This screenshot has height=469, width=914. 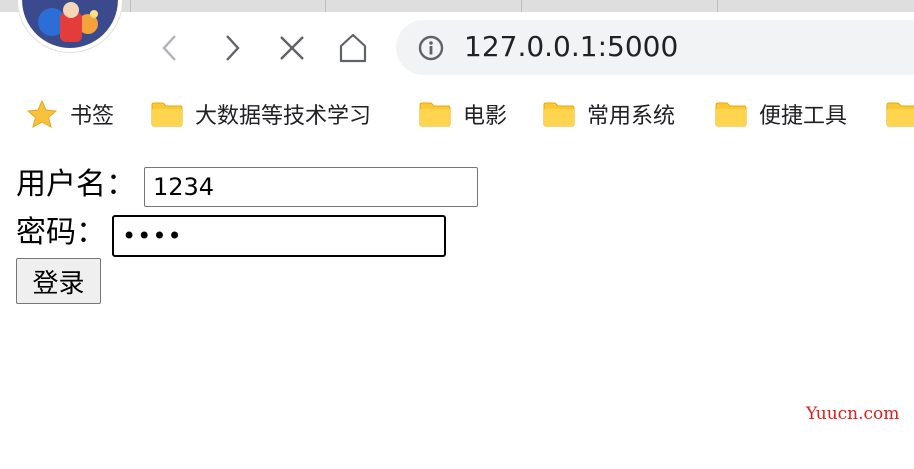 I want to click on forward-button, so click(x=232, y=48).